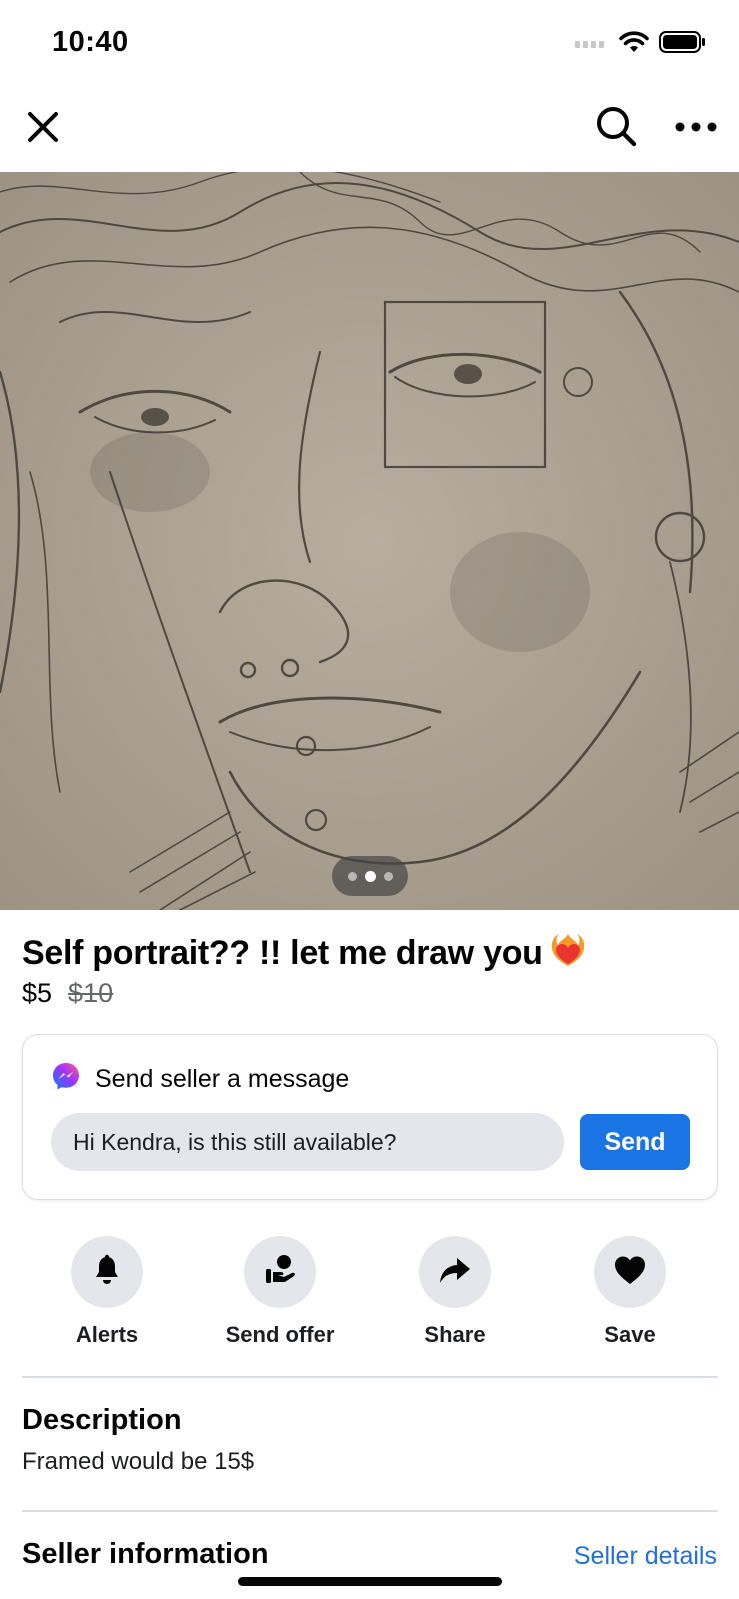 This screenshot has width=739, height=1599. I want to click on alerts-label: Alerts, so click(107, 1334).